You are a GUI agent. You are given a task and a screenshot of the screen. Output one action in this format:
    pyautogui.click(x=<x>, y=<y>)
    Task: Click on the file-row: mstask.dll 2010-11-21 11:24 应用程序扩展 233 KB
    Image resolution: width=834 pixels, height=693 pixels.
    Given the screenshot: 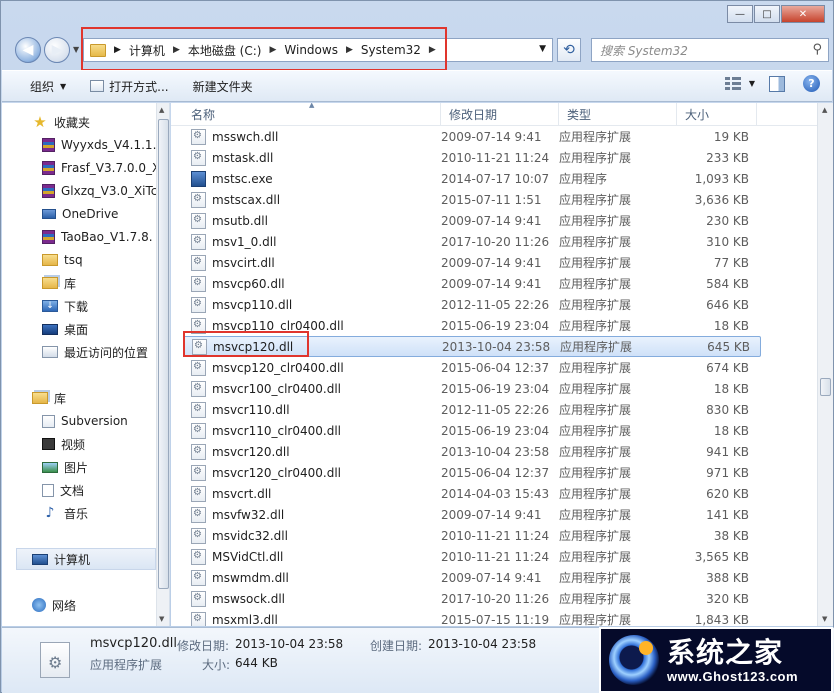 What is the action you would take?
    pyautogui.click(x=472, y=157)
    